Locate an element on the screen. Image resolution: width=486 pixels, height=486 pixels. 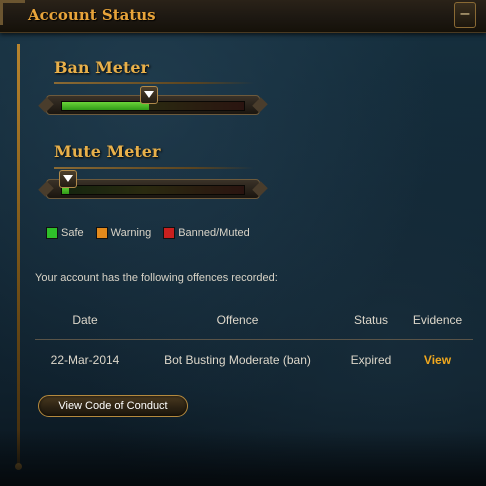
ban-meter-indicator-icon is located at coordinates (149, 95).